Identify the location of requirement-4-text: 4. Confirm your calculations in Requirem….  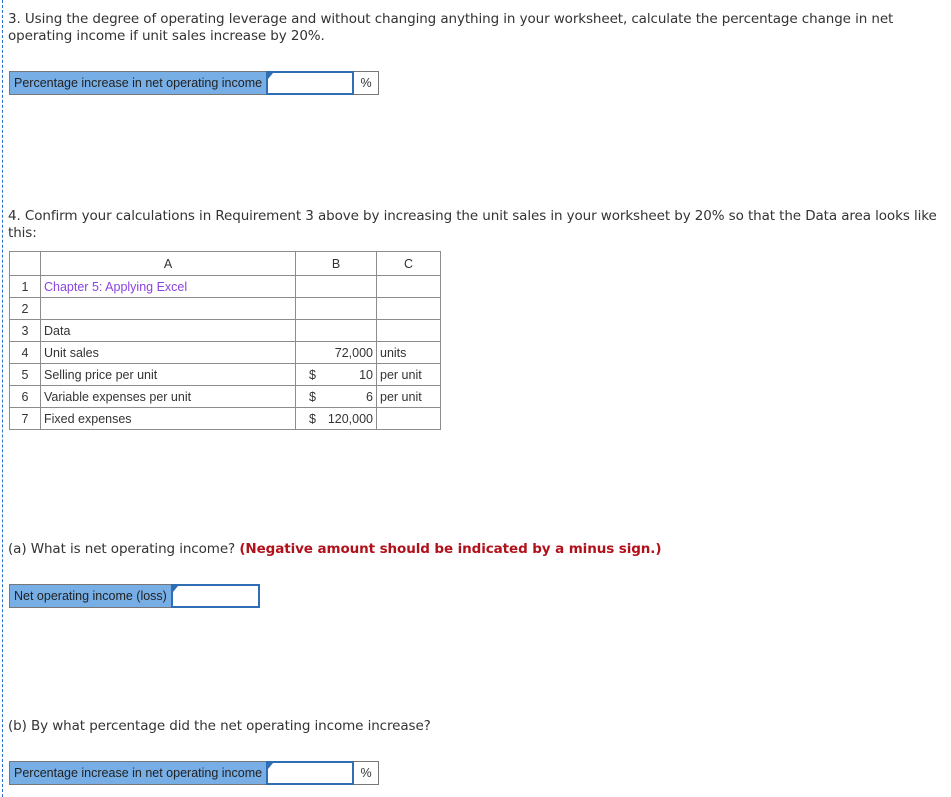
(472, 224).